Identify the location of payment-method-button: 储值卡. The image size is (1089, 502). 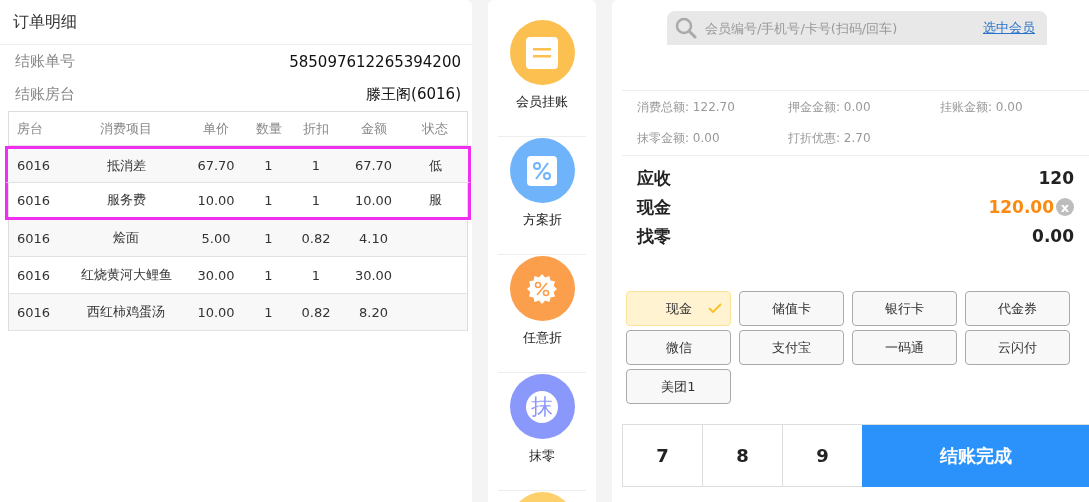
(791, 308).